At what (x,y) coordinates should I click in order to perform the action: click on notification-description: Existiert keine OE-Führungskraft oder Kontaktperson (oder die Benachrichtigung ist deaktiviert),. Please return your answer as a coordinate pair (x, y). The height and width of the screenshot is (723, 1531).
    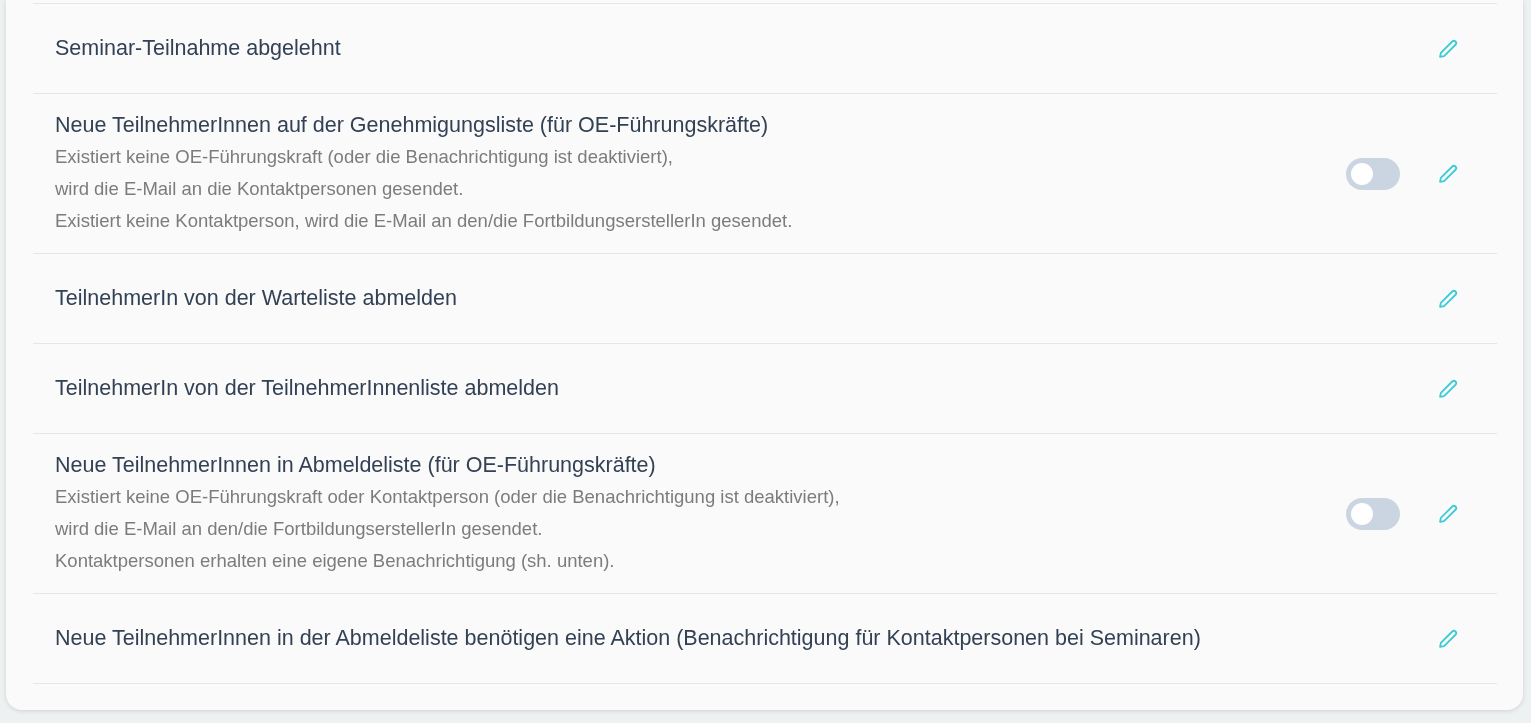
    Looking at the image, I should click on (448, 497).